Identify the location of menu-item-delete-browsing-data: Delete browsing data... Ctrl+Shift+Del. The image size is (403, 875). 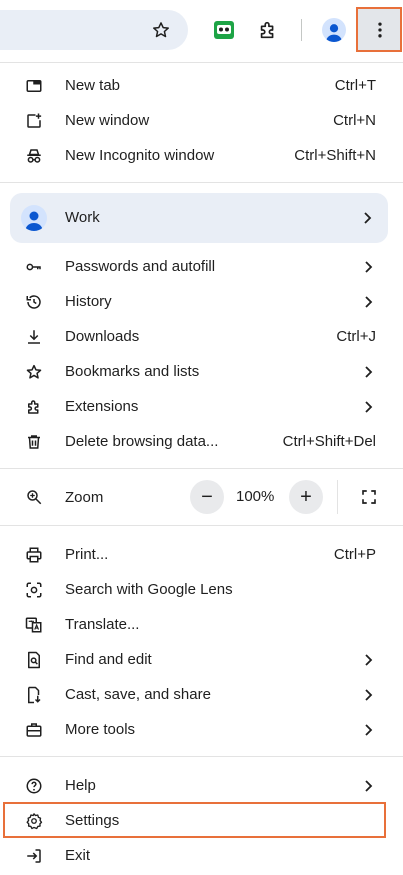
(201, 441).